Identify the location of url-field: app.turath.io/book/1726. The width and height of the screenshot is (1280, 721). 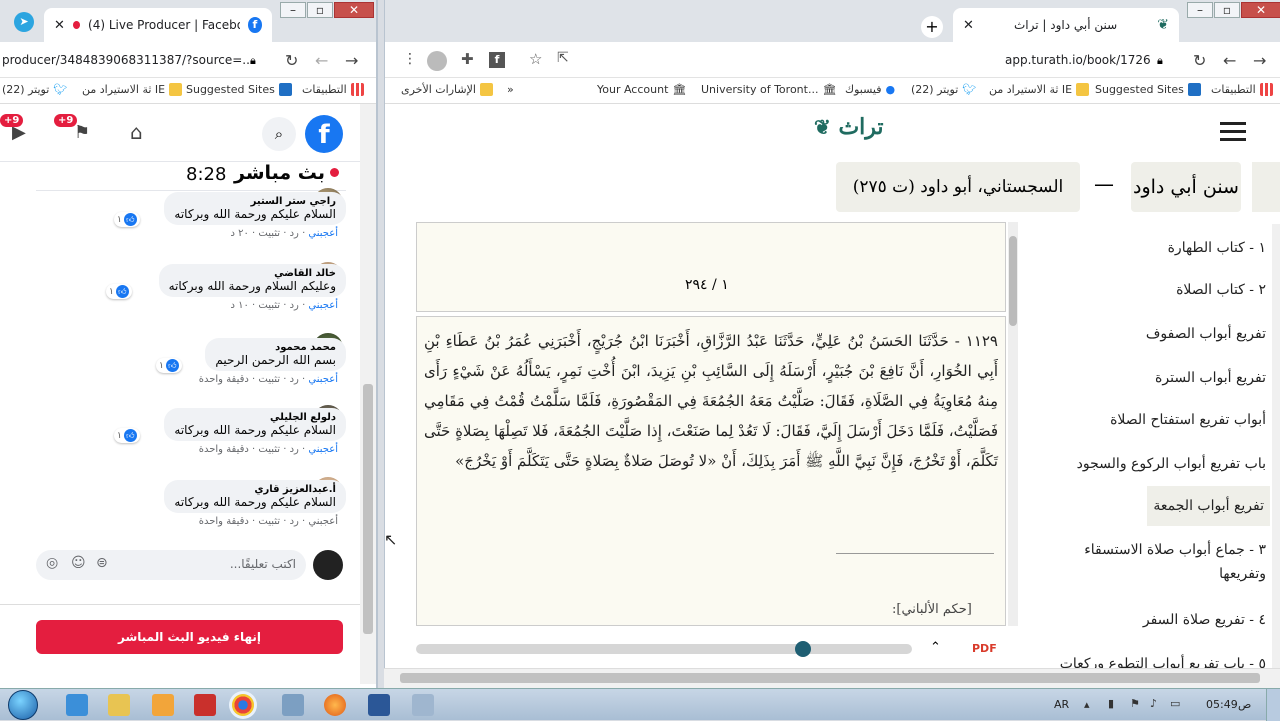
(1078, 60).